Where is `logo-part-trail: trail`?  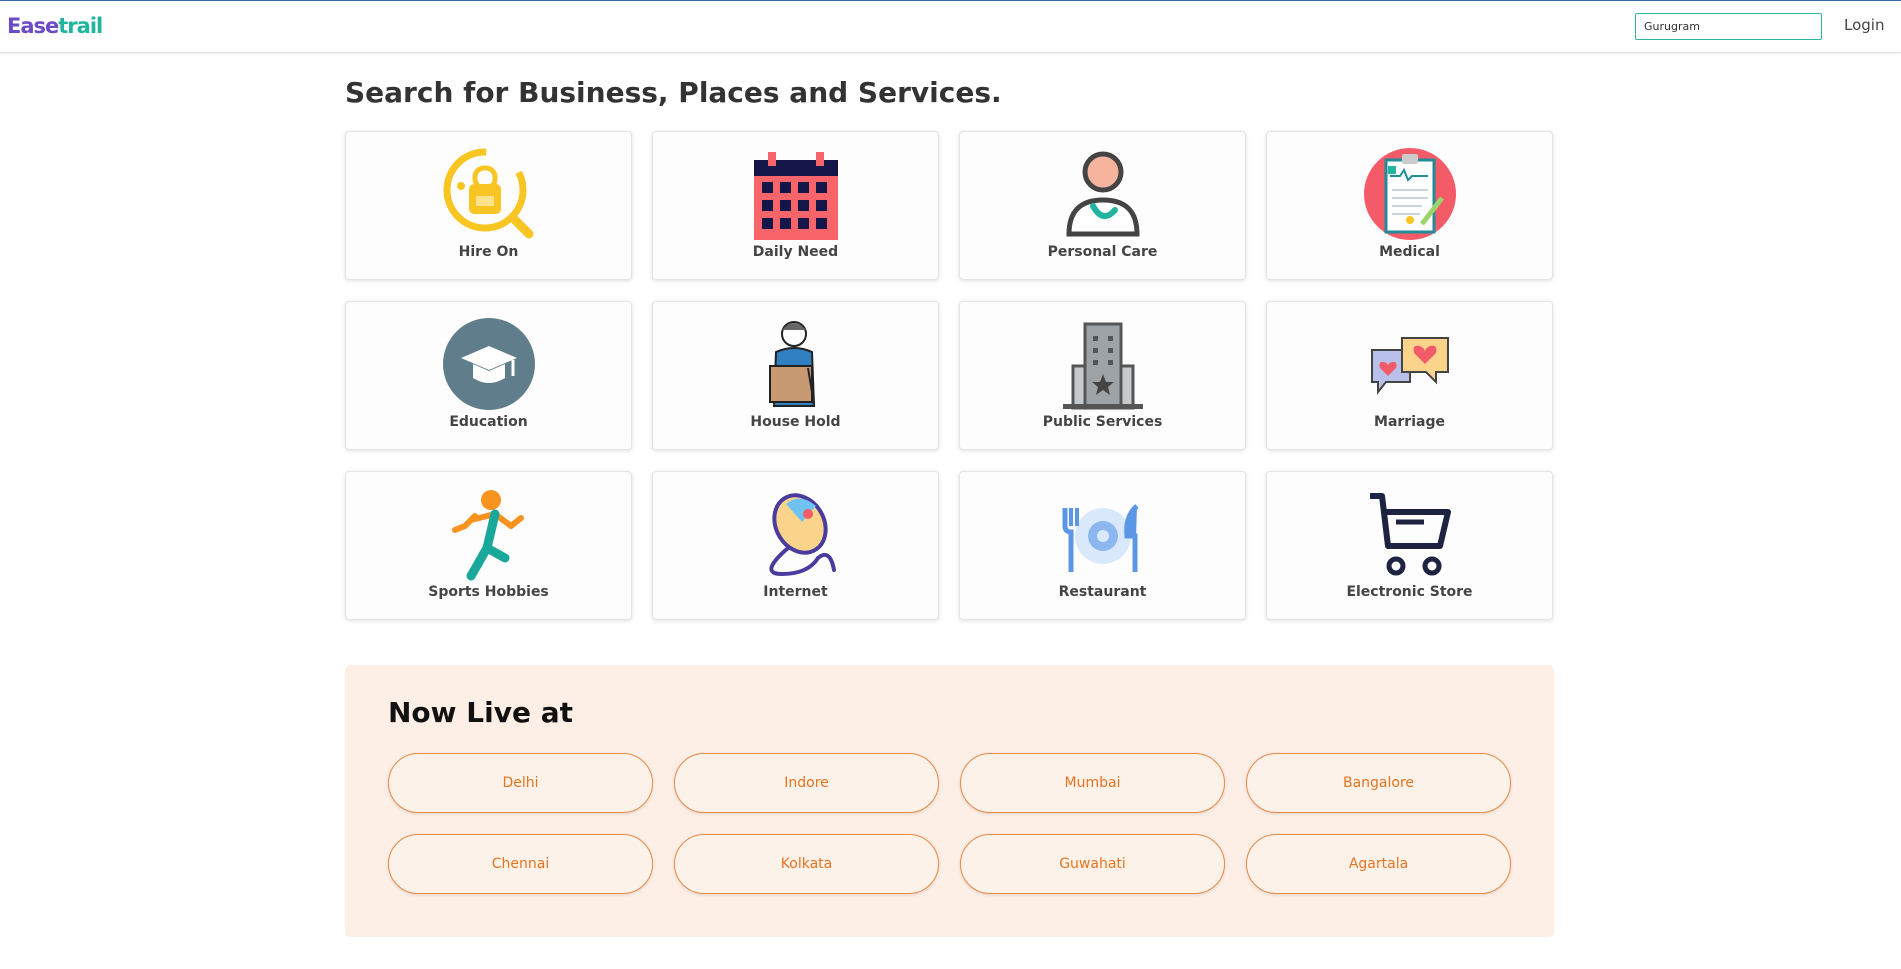 logo-part-trail: trail is located at coordinates (80, 26).